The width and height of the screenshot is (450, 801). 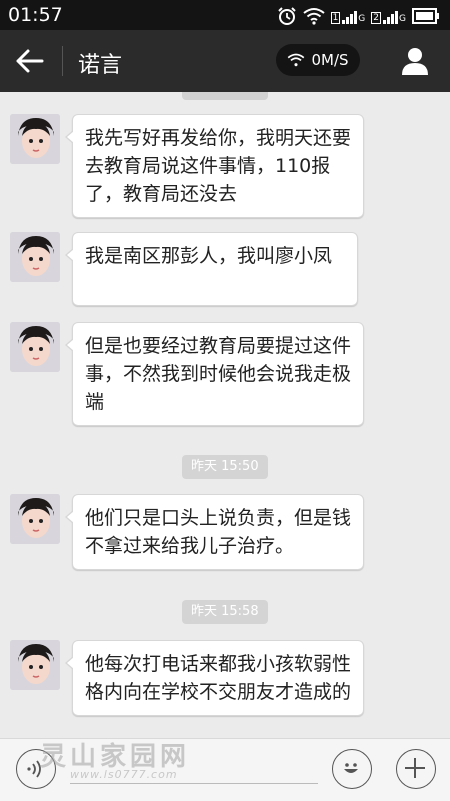 I want to click on network-speed-value: 0M/S, so click(x=330, y=60).